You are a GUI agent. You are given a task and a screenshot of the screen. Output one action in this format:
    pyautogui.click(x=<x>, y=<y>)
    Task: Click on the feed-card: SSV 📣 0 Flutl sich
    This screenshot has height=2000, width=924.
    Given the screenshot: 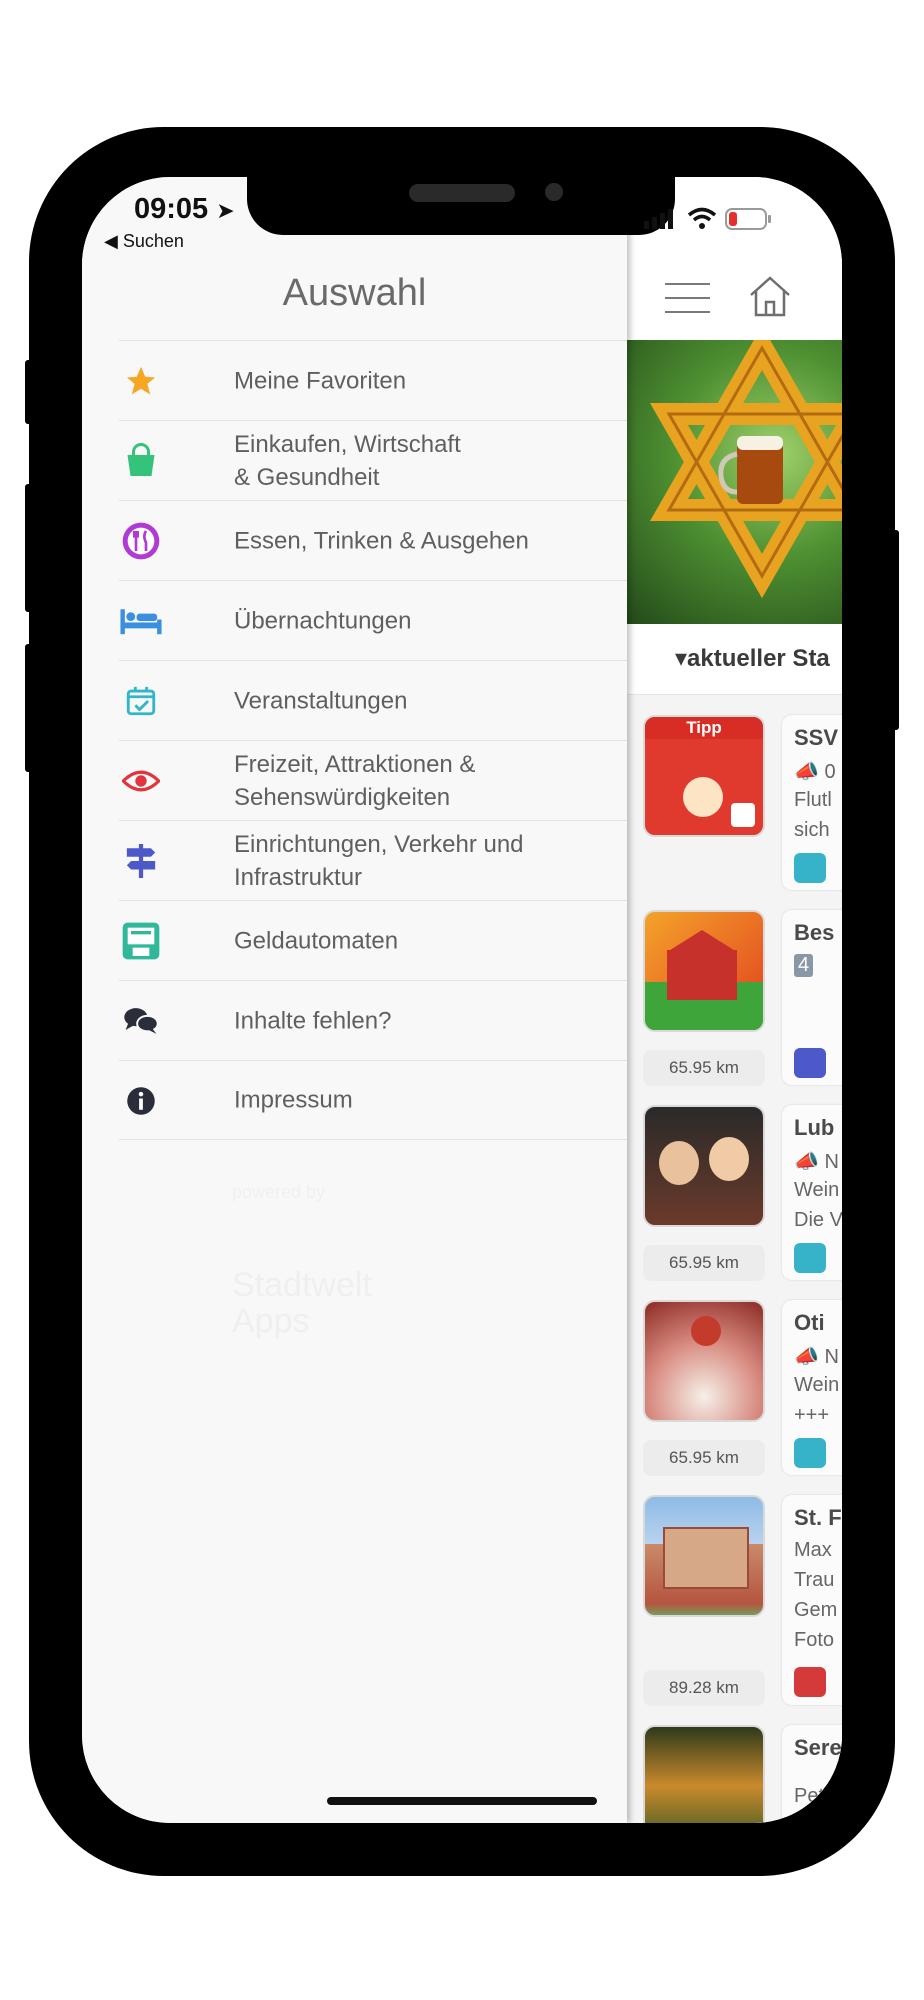 What is the action you would take?
    pyautogui.click(x=812, y=802)
    